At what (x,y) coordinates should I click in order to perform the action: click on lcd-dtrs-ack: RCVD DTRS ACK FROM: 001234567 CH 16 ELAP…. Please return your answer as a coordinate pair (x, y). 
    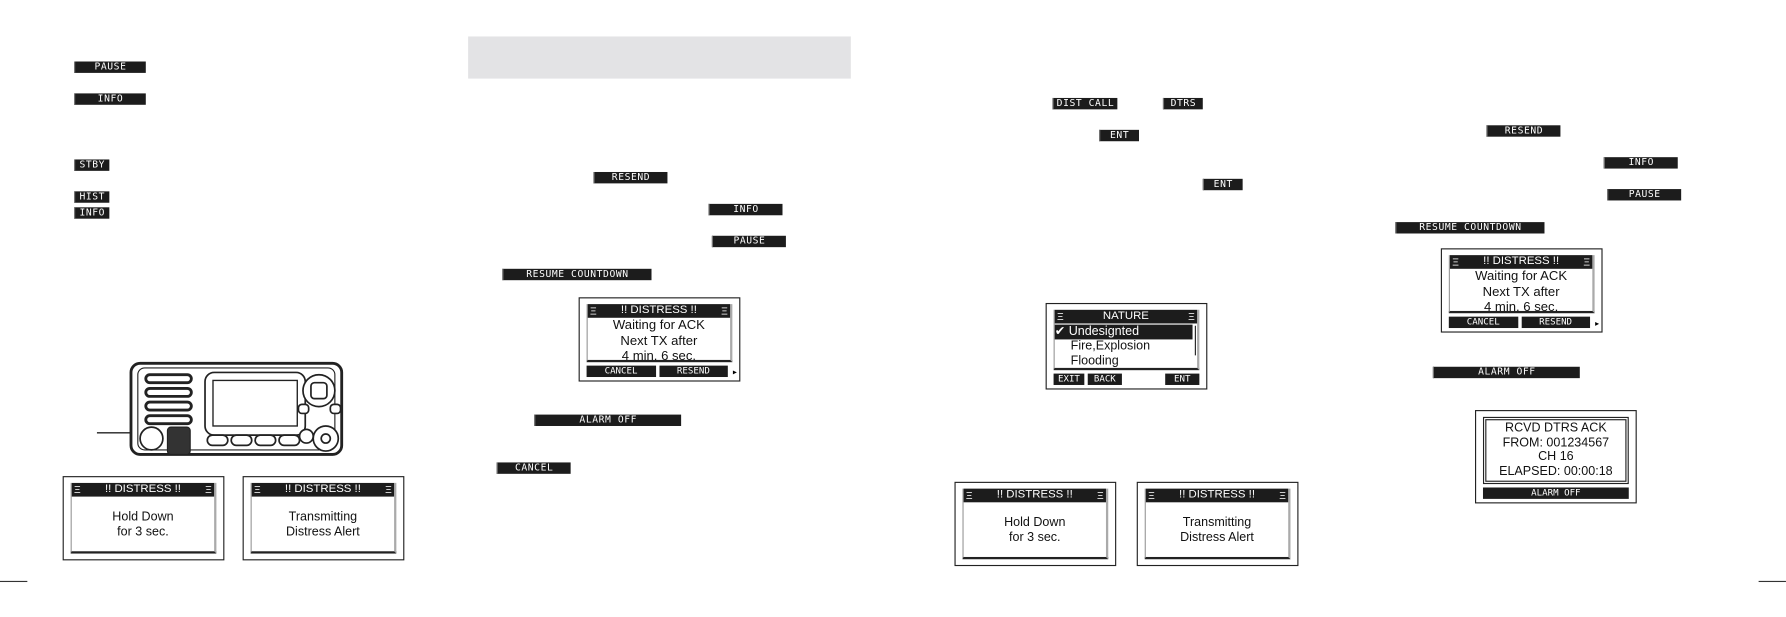
    Looking at the image, I should click on (1556, 457).